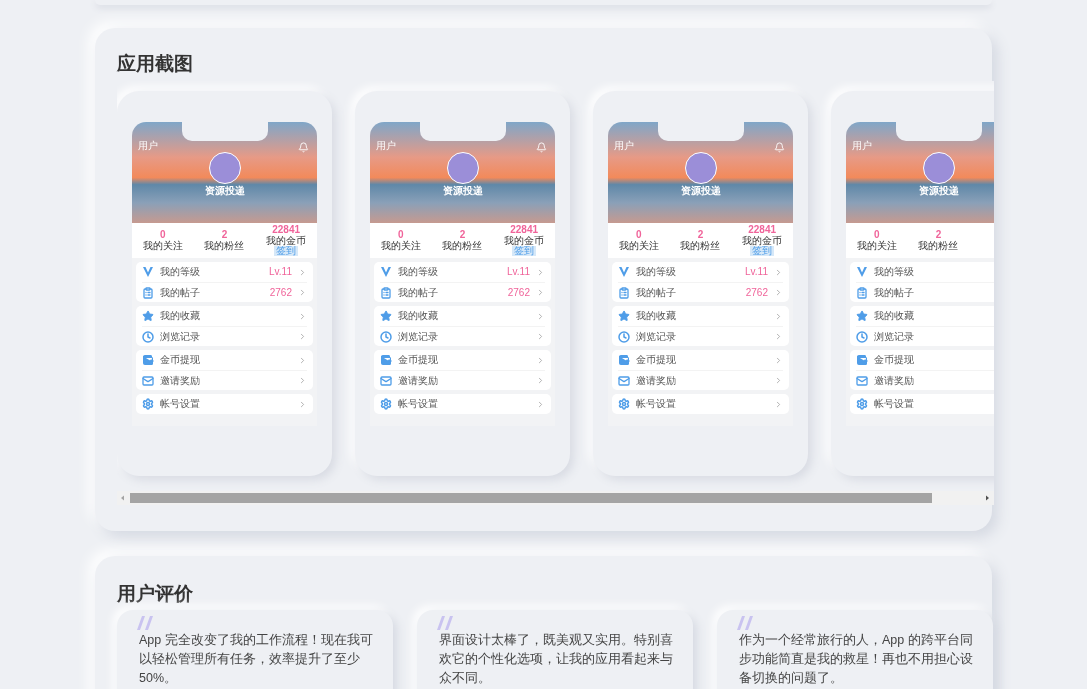  Describe the element at coordinates (386, 292) in the screenshot. I see `clipboard-icon` at that location.